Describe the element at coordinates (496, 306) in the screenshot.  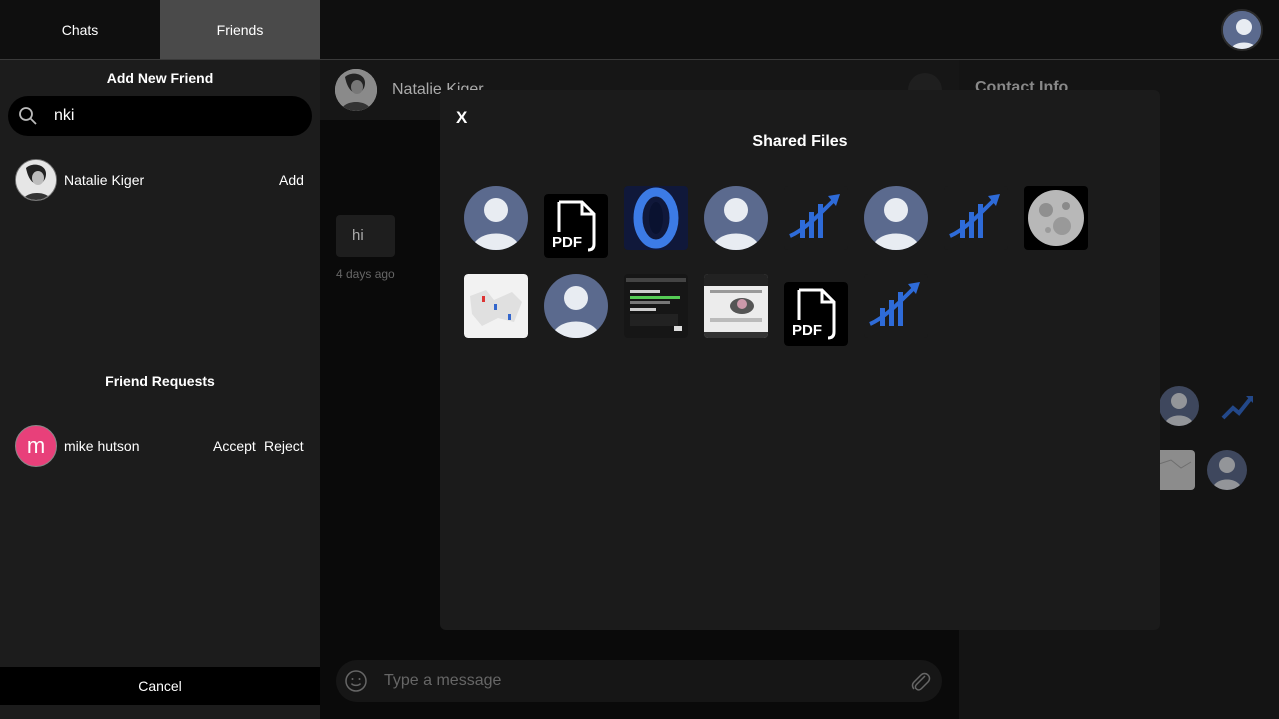
I see `shared-file-map-image` at that location.